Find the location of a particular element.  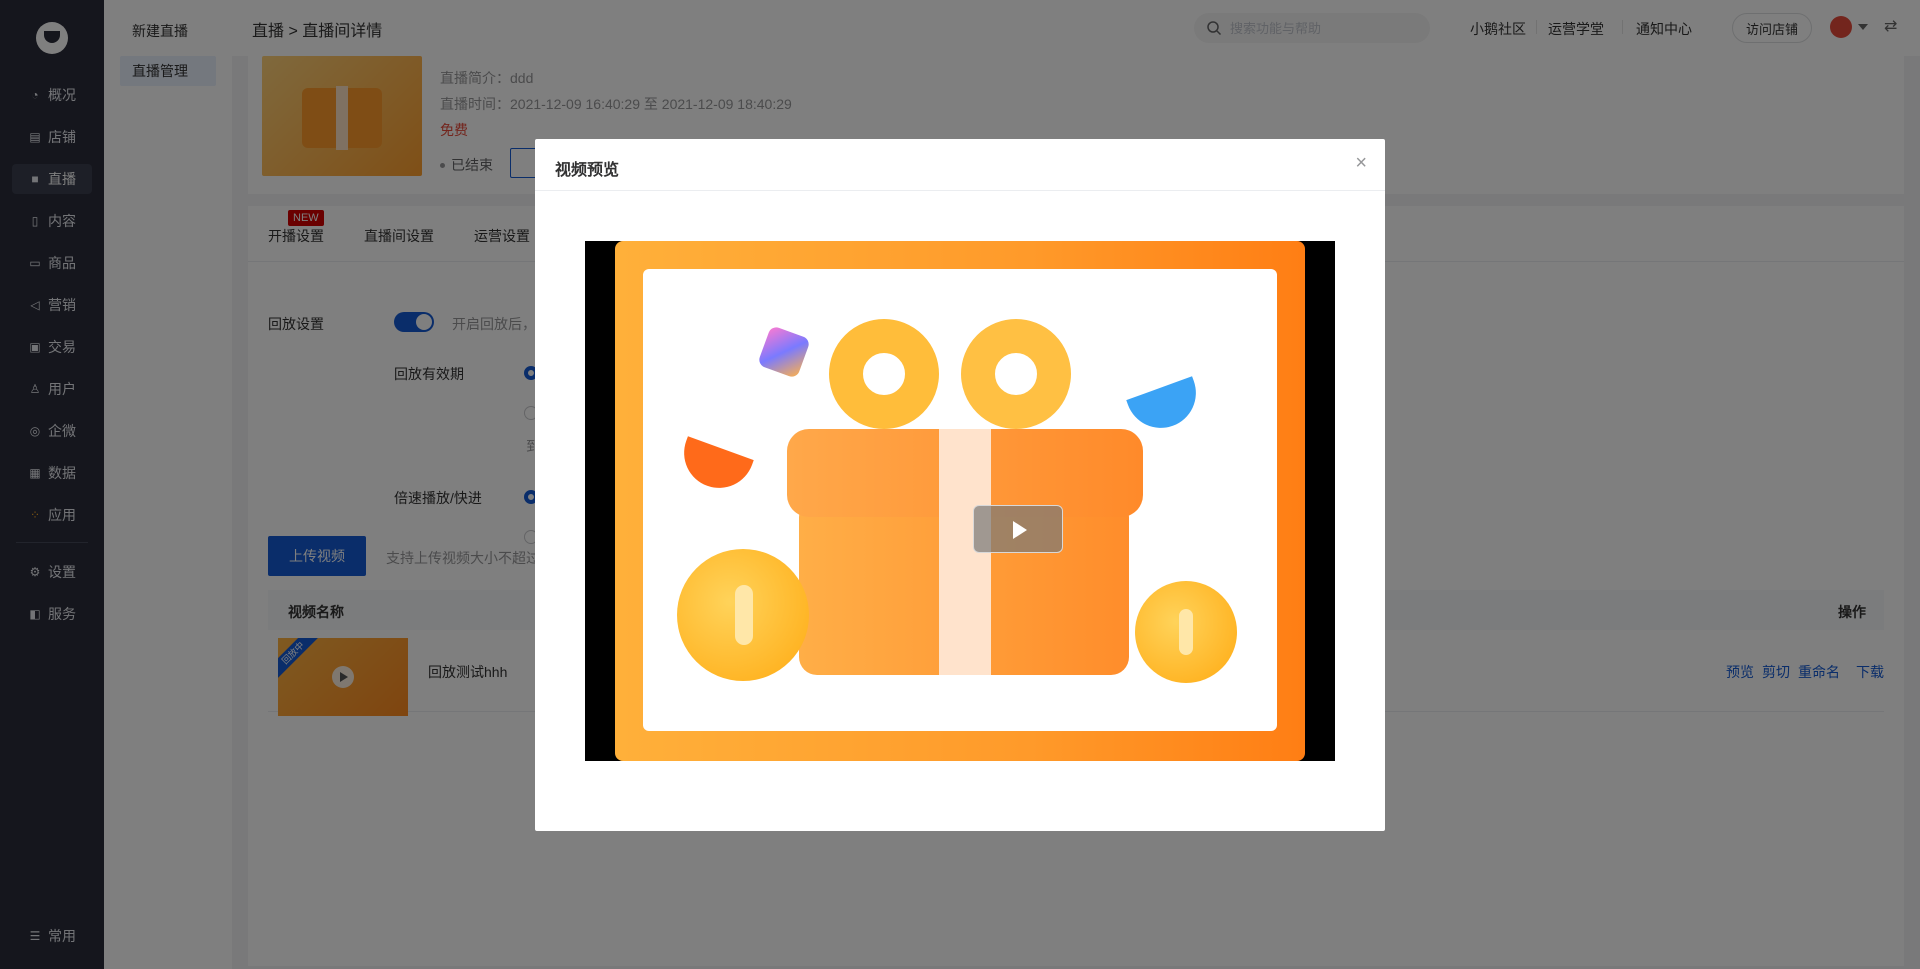

play-button is located at coordinates (1018, 529).